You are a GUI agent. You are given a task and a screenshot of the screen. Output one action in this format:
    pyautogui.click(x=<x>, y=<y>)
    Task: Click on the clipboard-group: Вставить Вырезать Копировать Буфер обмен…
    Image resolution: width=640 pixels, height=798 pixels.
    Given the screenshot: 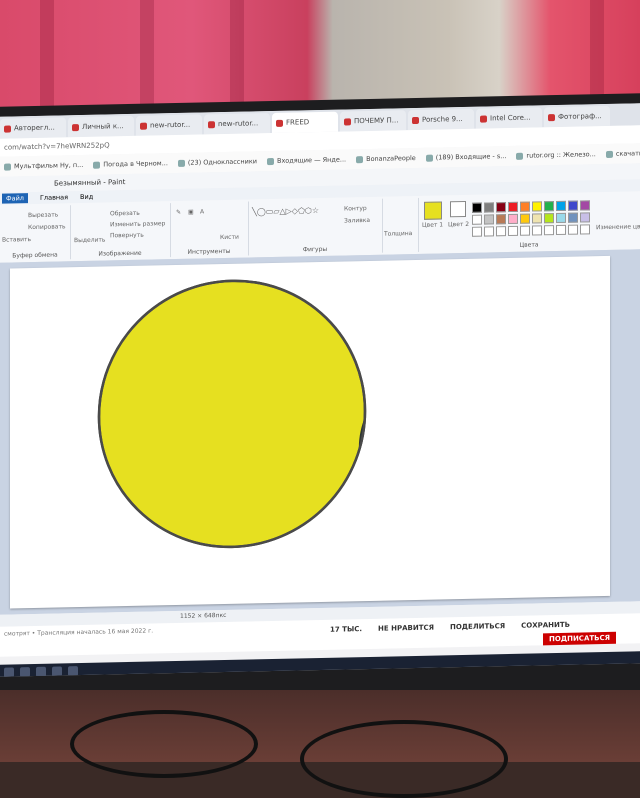 What is the action you would take?
    pyautogui.click(x=35, y=233)
    